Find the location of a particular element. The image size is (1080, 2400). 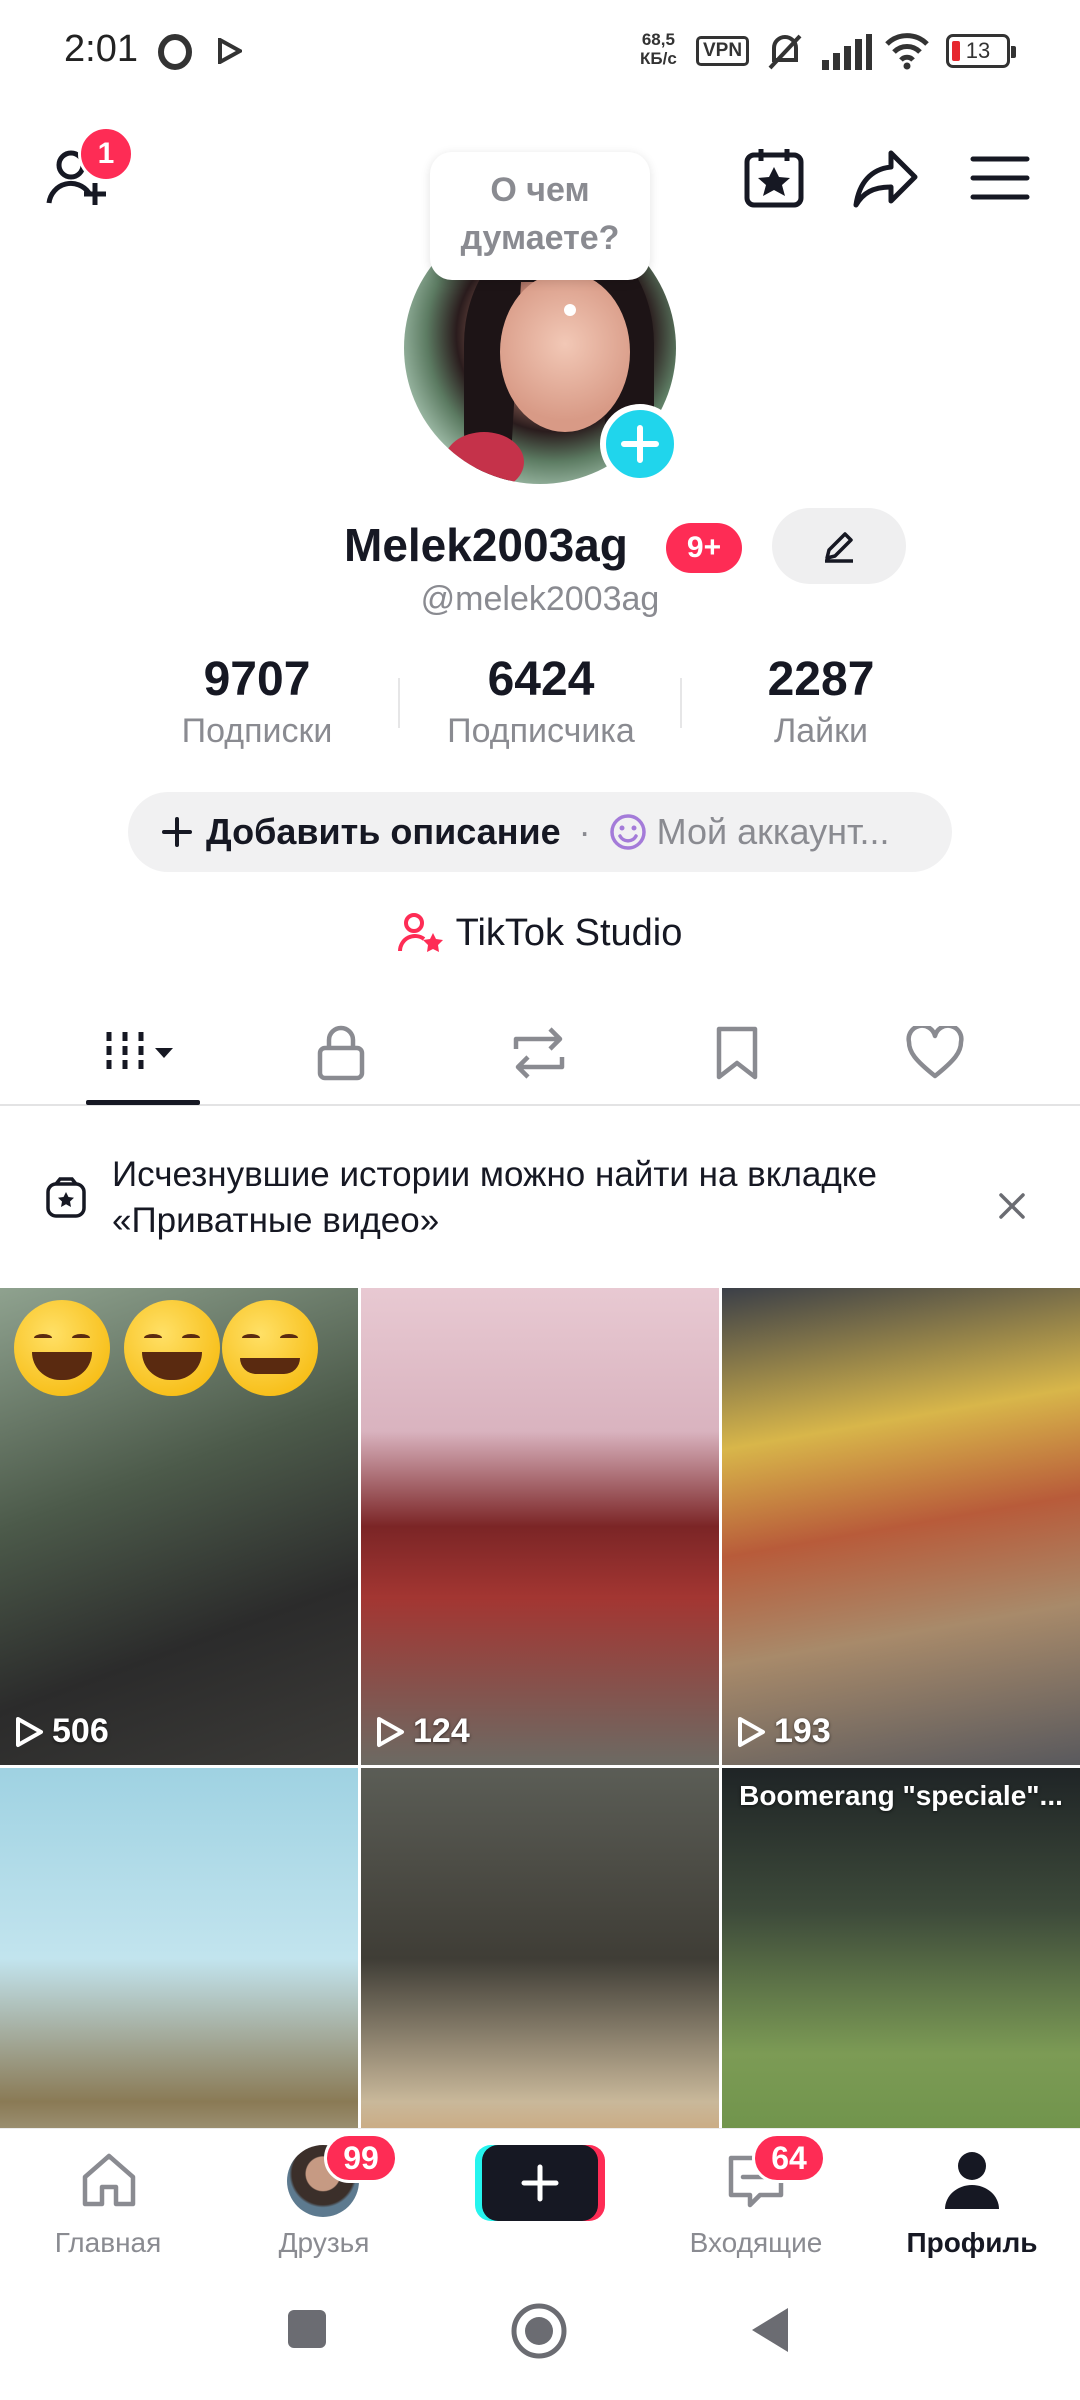

nav-home: Главная is located at coordinates (108, 2200).